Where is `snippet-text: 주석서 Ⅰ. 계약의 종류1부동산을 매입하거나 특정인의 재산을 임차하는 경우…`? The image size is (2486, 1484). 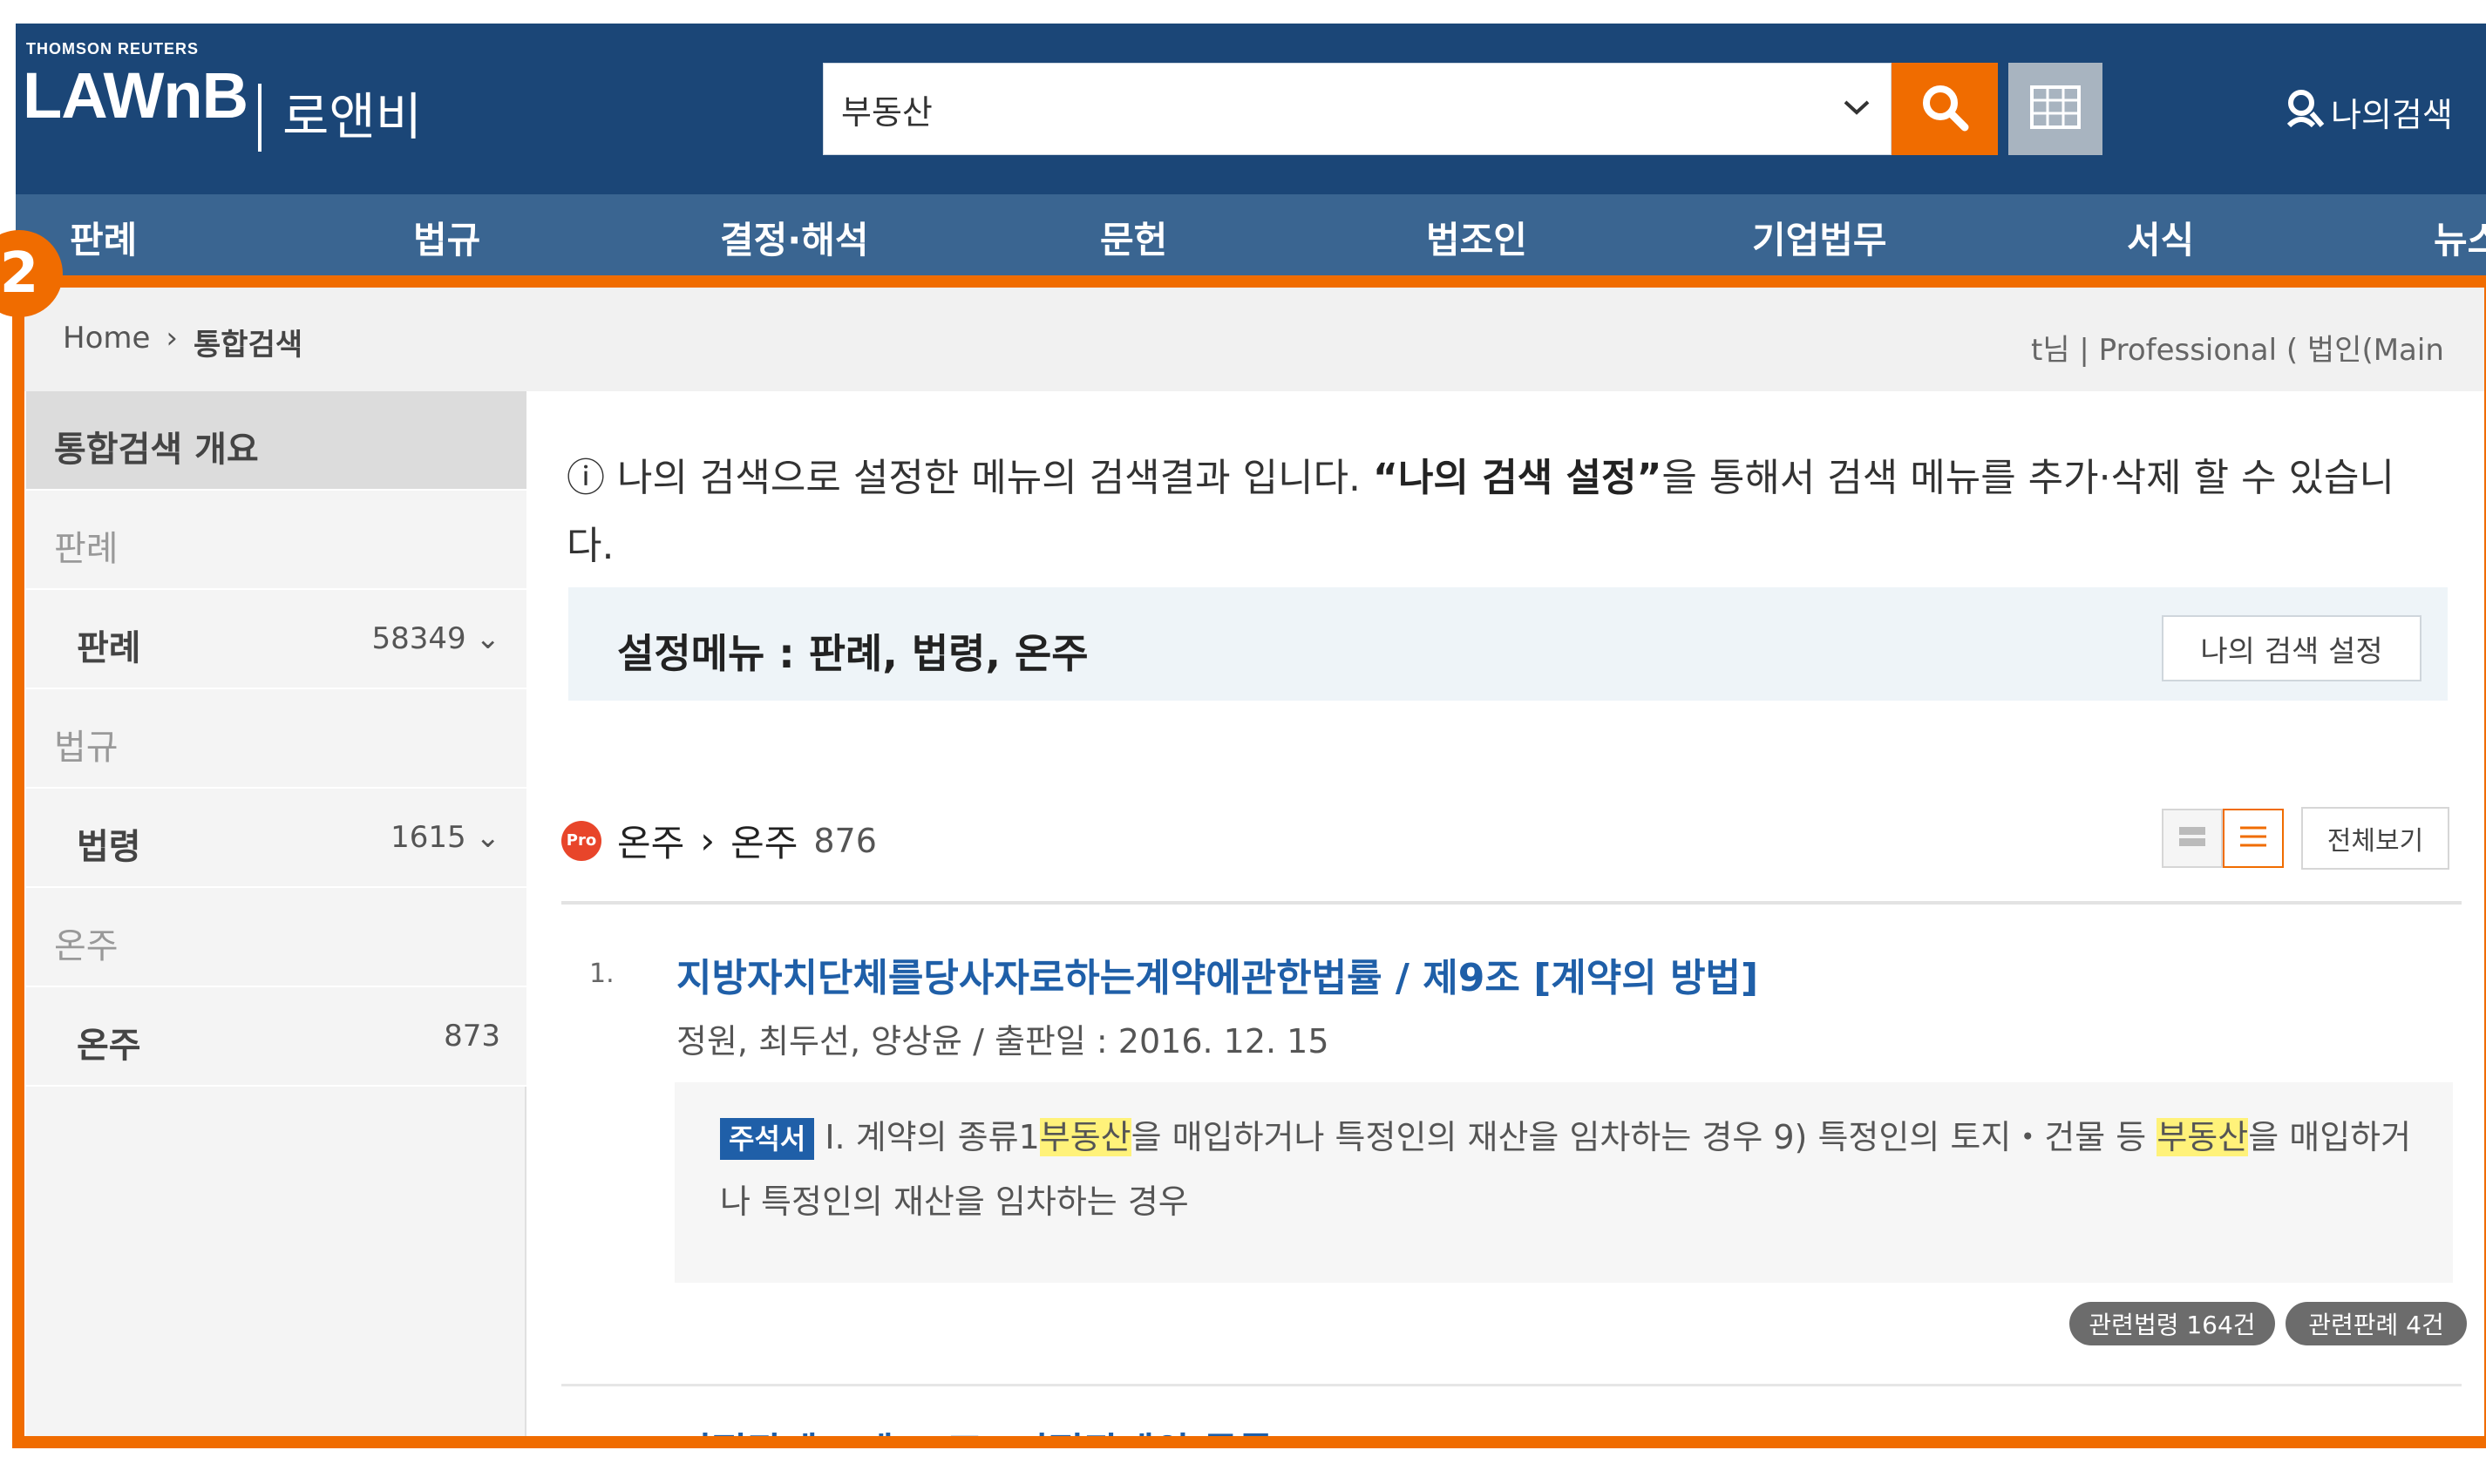 snippet-text: 주석서 Ⅰ. 계약의 종류1부동산을 매입하거나 특정인의 재산을 임차하는 경우… is located at coordinates (1566, 1169).